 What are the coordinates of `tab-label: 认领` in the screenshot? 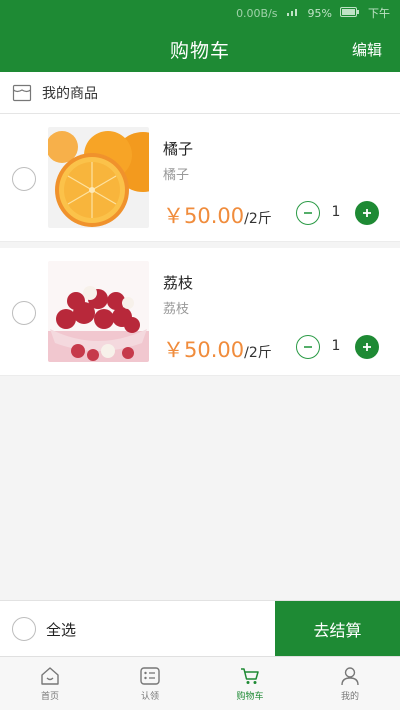 It's located at (149, 696).